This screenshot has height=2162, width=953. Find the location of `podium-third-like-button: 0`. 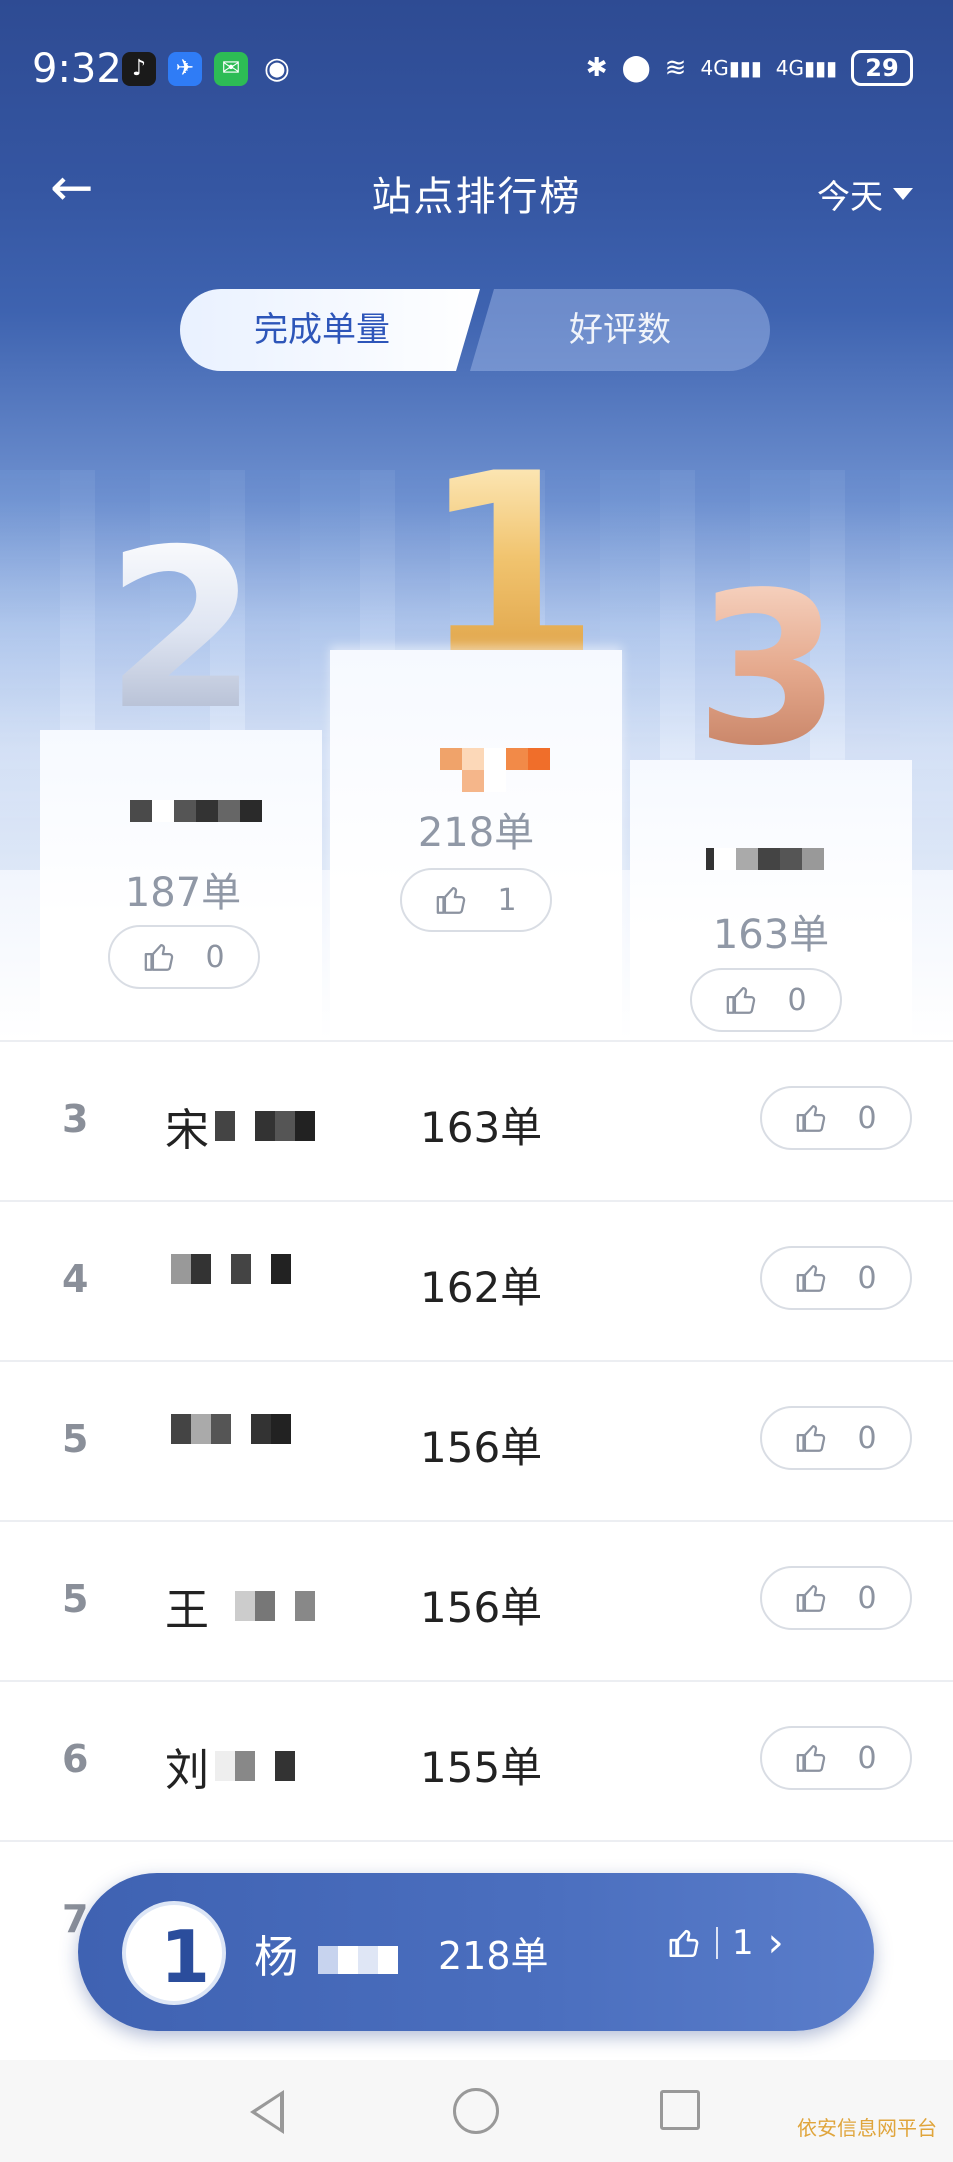

podium-third-like-button: 0 is located at coordinates (766, 1000).